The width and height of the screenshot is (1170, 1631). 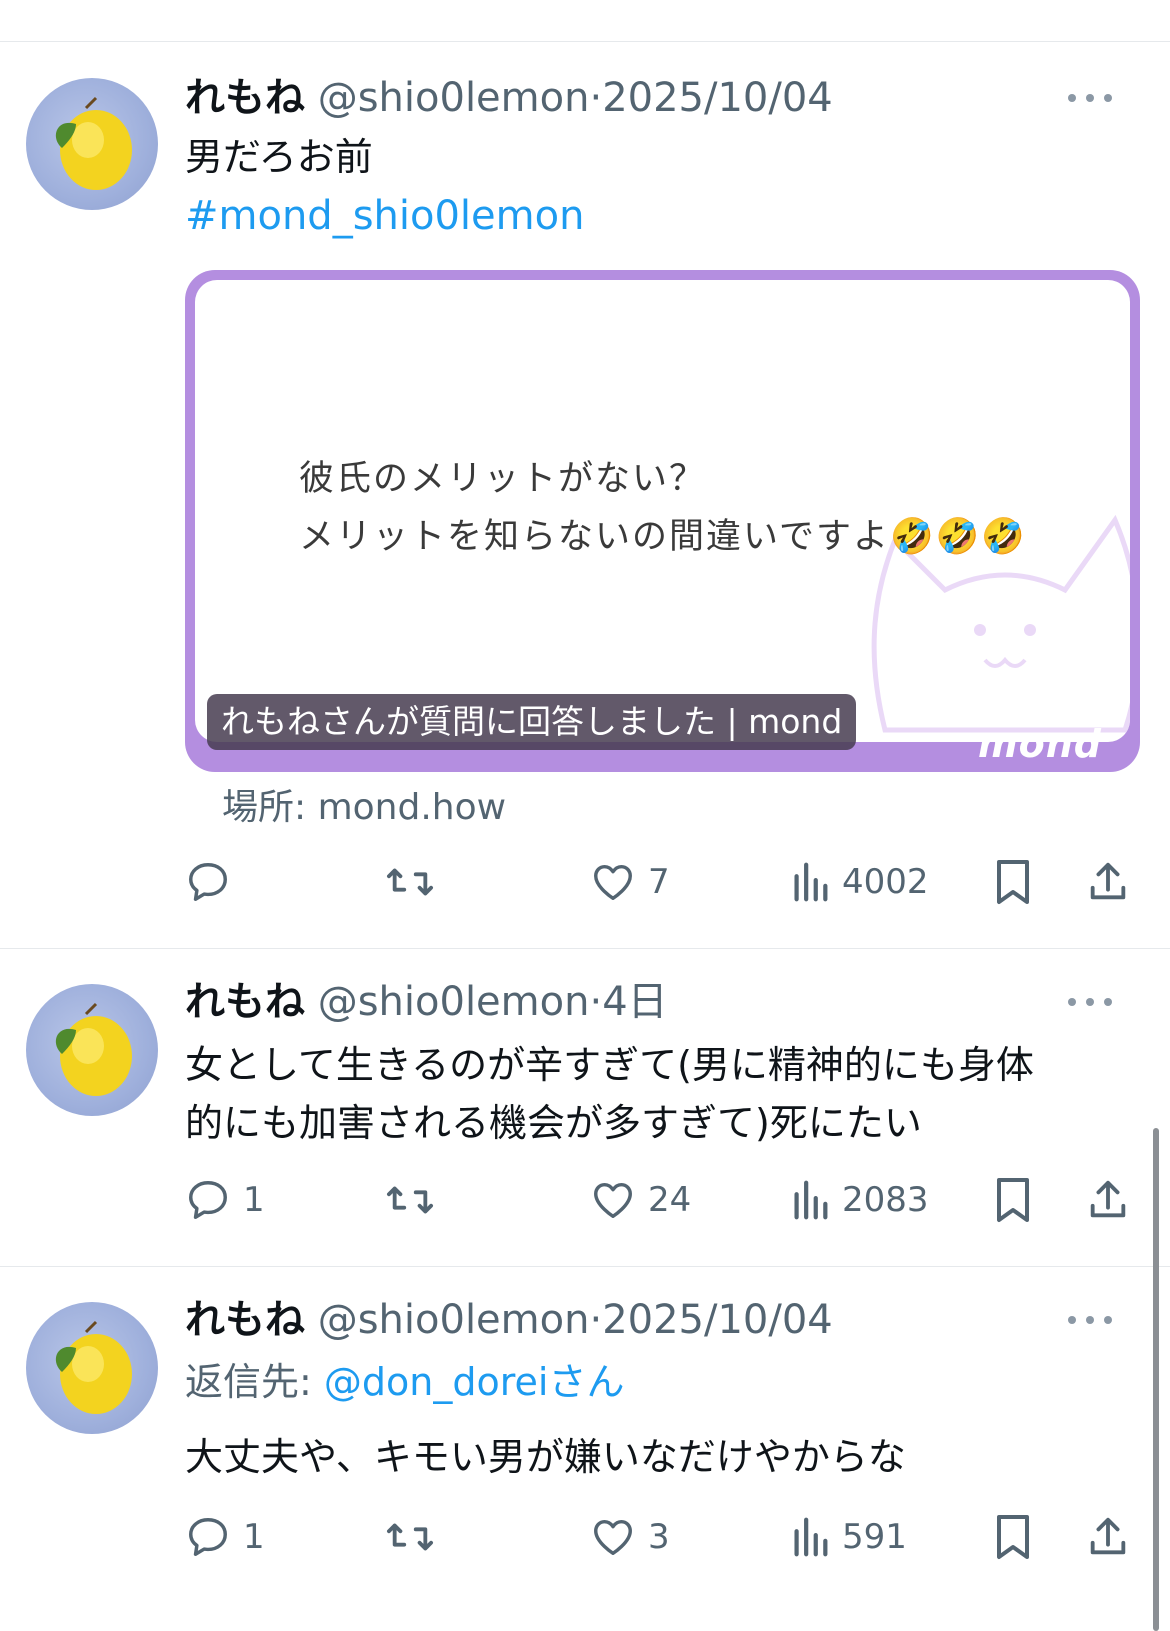 I want to click on action-bar: 1 24 2083, so click(x=660, y=1200).